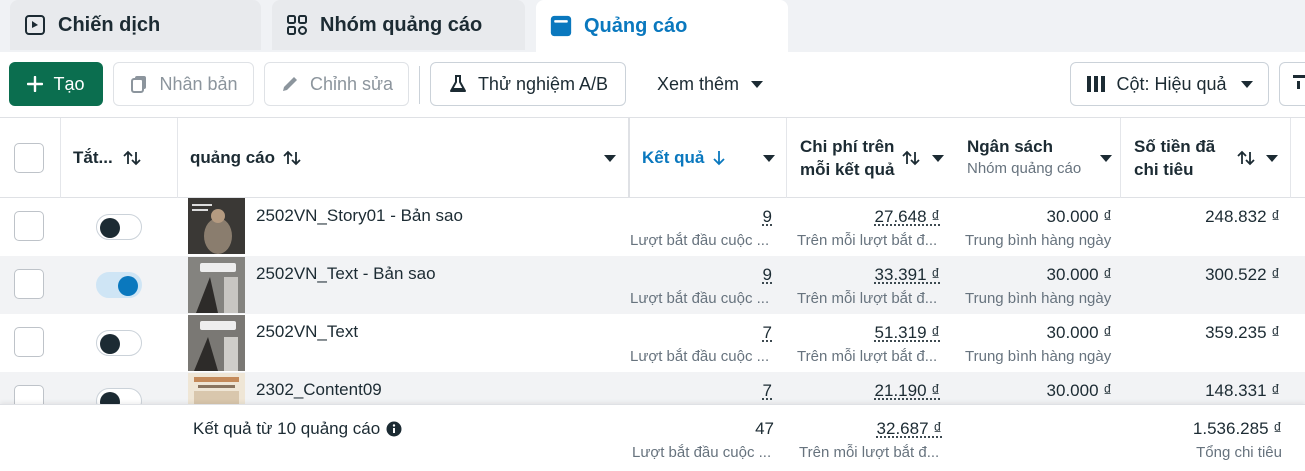 This screenshot has height=471, width=1305. What do you see at coordinates (1298, 84) in the screenshot?
I see `breakdown-icon` at bounding box center [1298, 84].